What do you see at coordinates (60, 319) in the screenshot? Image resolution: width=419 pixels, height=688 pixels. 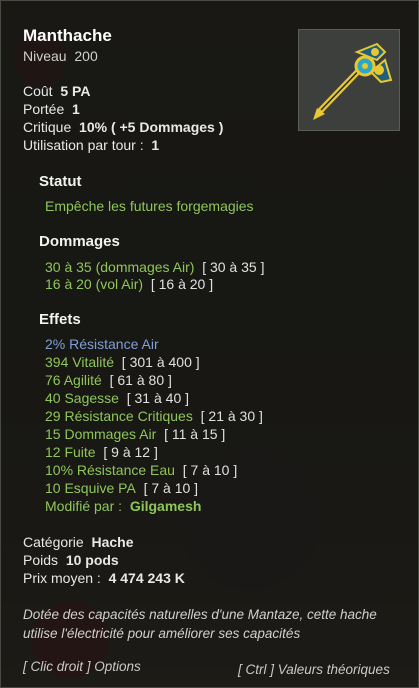 I see `effets-title: Effets` at bounding box center [60, 319].